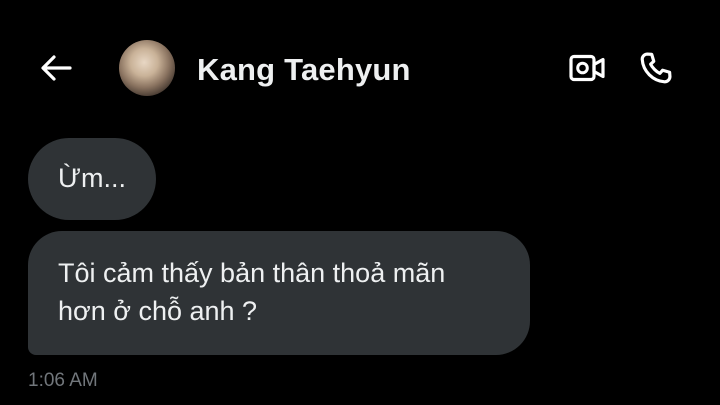 The image size is (720, 405). I want to click on back-button, so click(56, 68).